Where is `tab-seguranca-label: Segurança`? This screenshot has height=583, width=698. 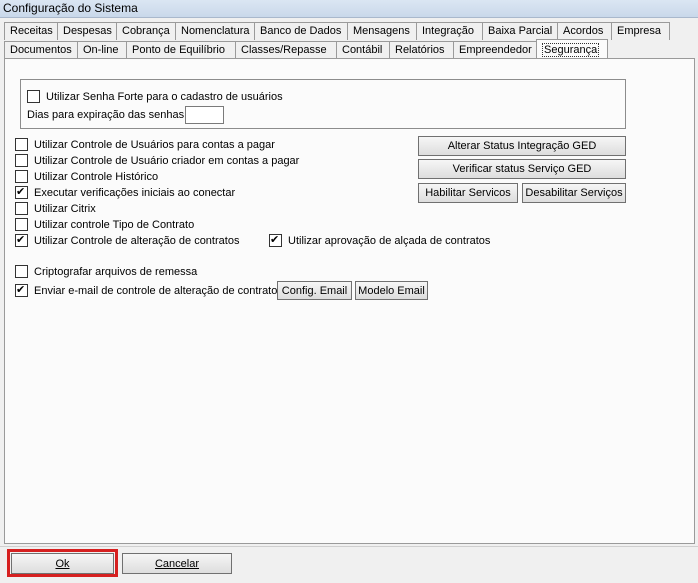
tab-seguranca-label: Segurança is located at coordinates (571, 50).